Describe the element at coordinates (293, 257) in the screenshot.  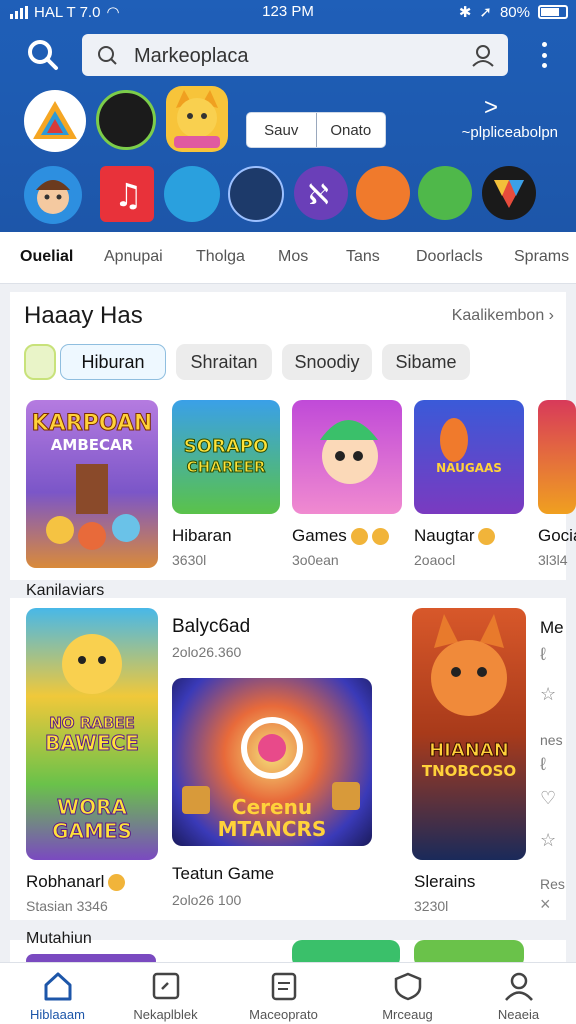
I see `tab-mos: Mos` at that location.